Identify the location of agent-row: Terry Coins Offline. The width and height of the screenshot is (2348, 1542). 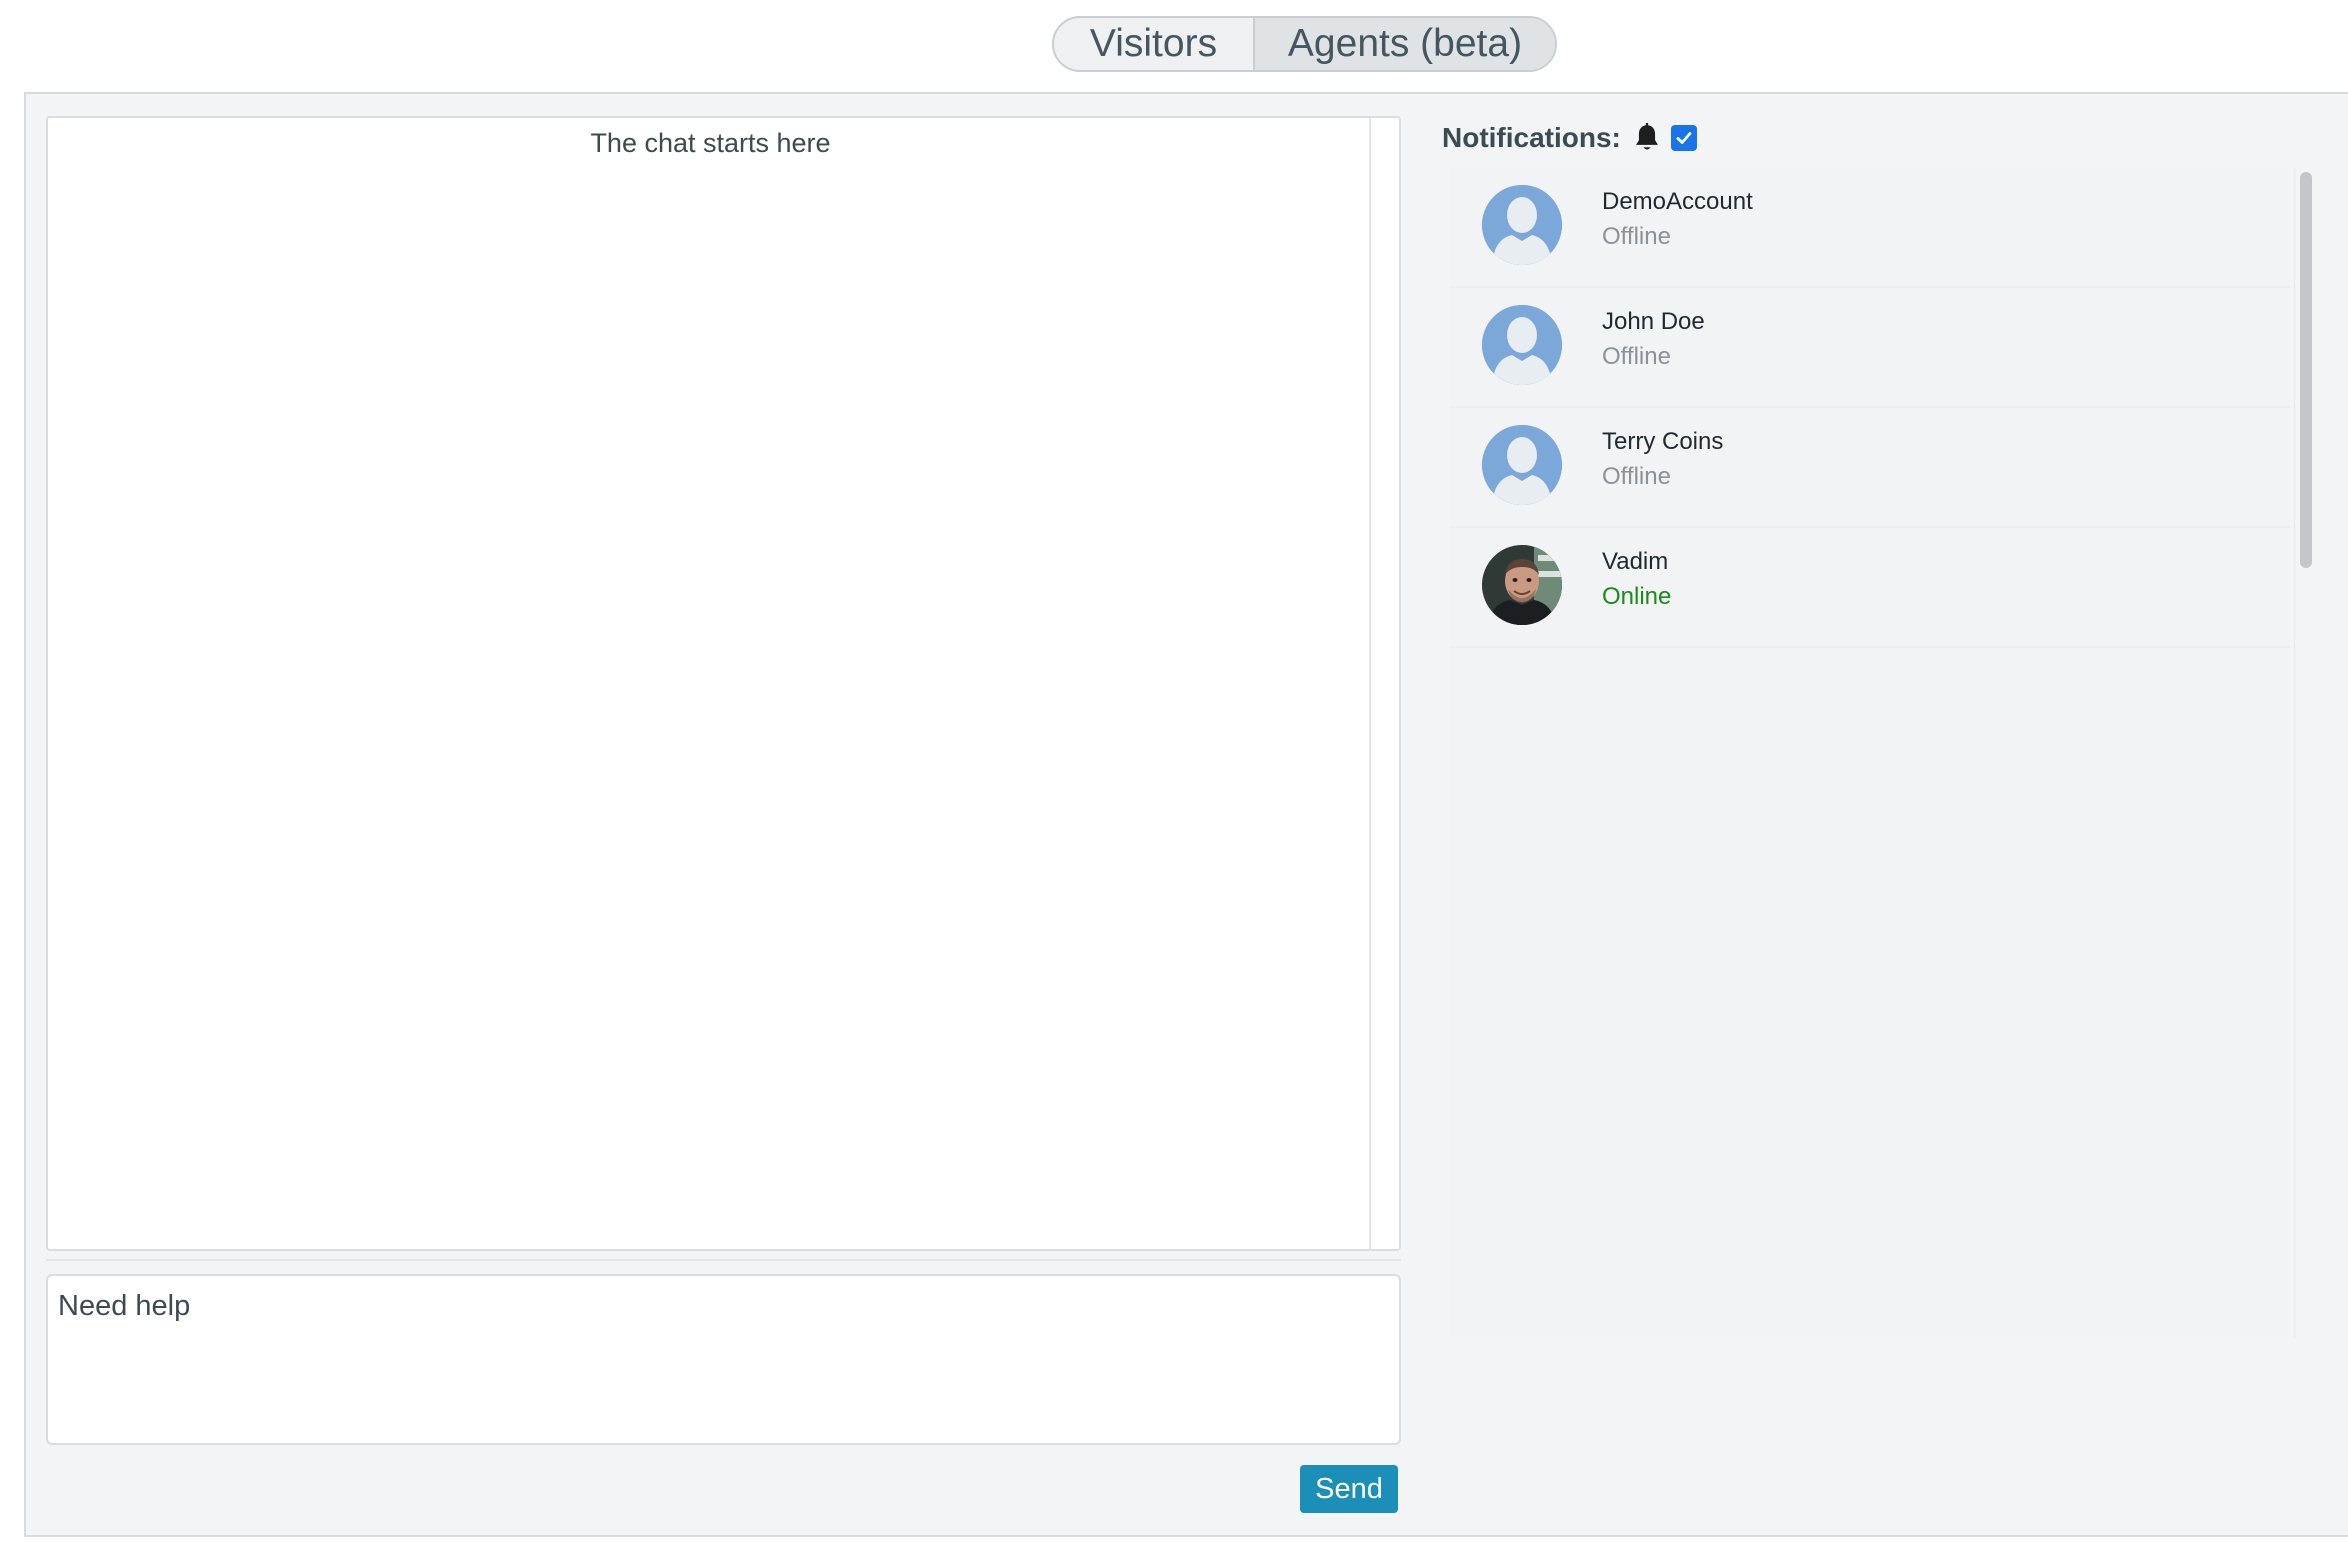
(1870, 468).